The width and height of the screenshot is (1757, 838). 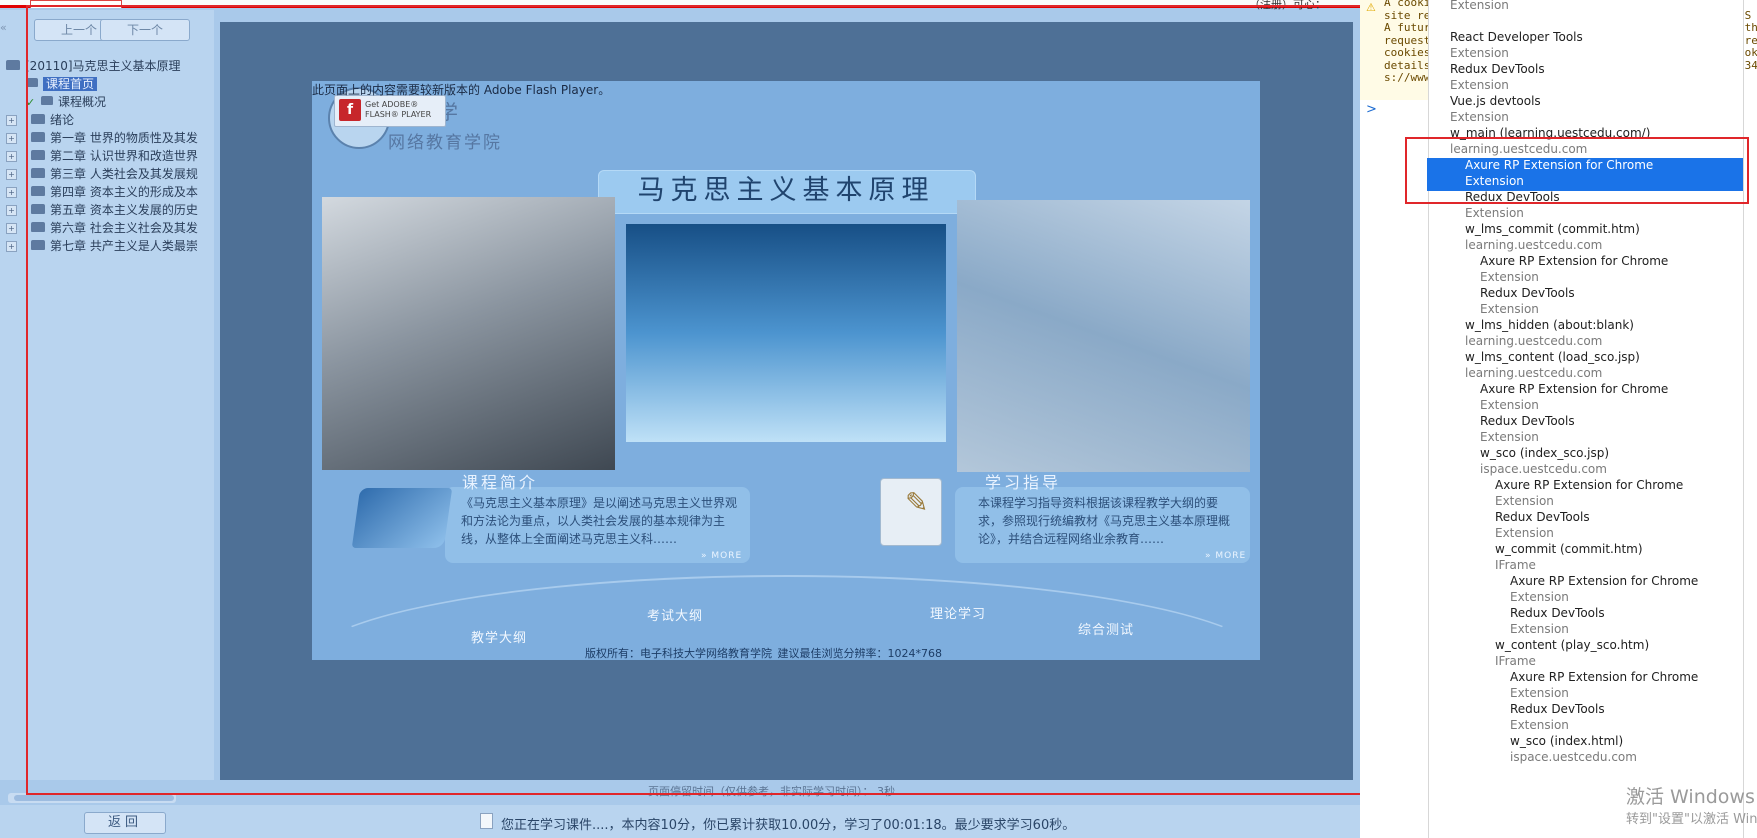 I want to click on warning-icon: ⚠, so click(x=1371, y=7).